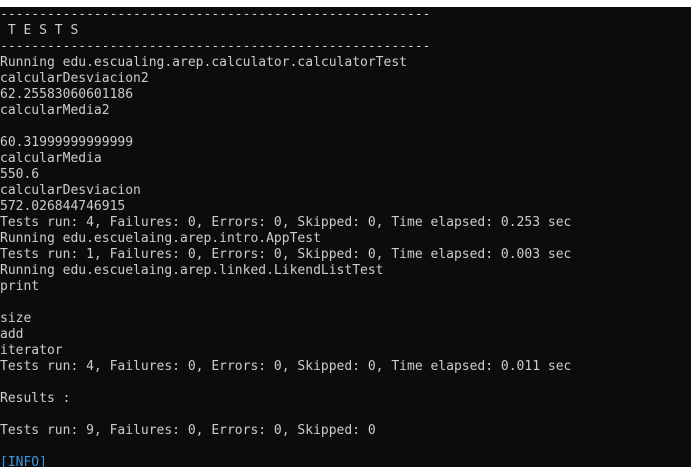 This screenshot has height=467, width=691. What do you see at coordinates (16, 318) in the screenshot?
I see `console-line: size` at bounding box center [16, 318].